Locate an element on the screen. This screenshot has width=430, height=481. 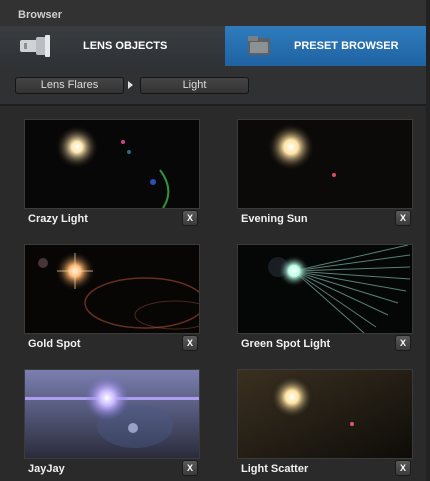
preset-card: JayJay X is located at coordinates (112, 424).